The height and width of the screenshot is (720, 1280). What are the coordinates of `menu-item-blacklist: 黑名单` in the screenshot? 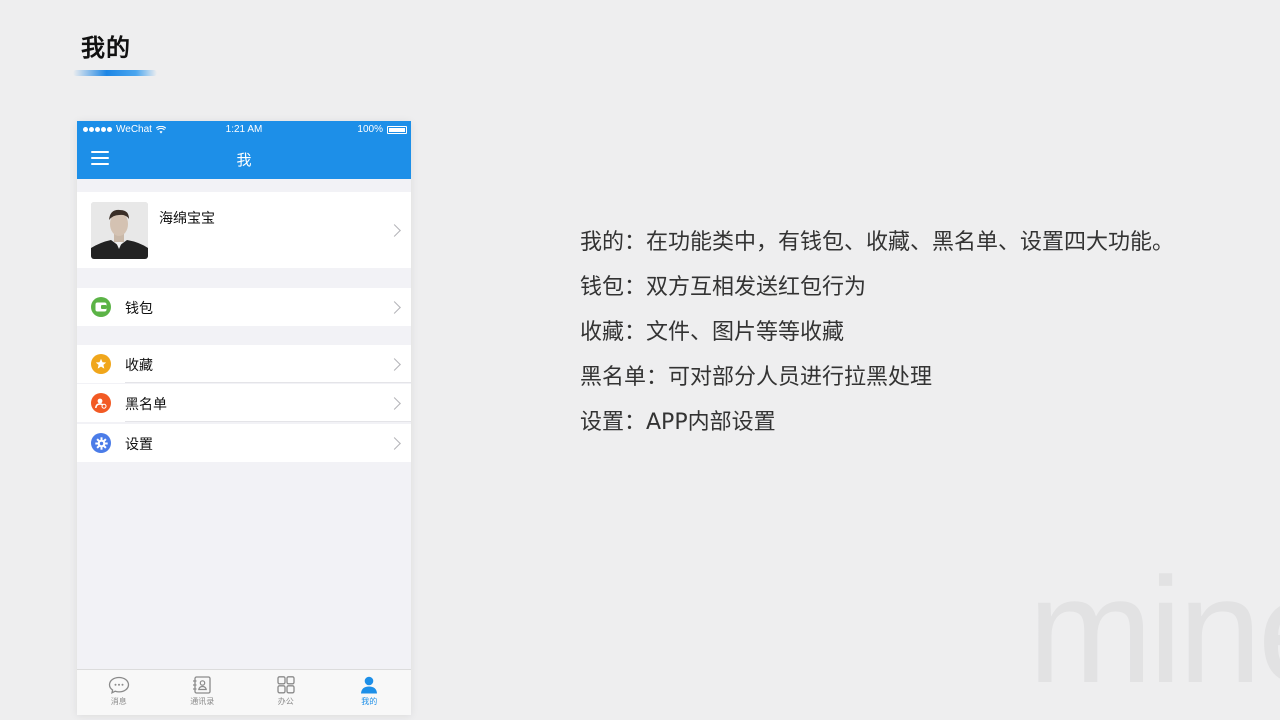 It's located at (244, 403).